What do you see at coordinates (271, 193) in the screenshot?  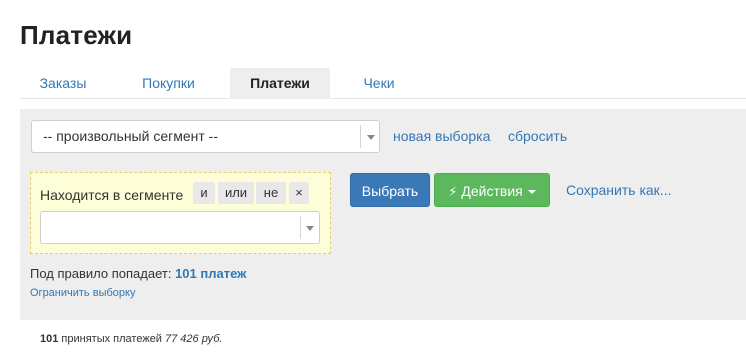 I see `op-not-button: не` at bounding box center [271, 193].